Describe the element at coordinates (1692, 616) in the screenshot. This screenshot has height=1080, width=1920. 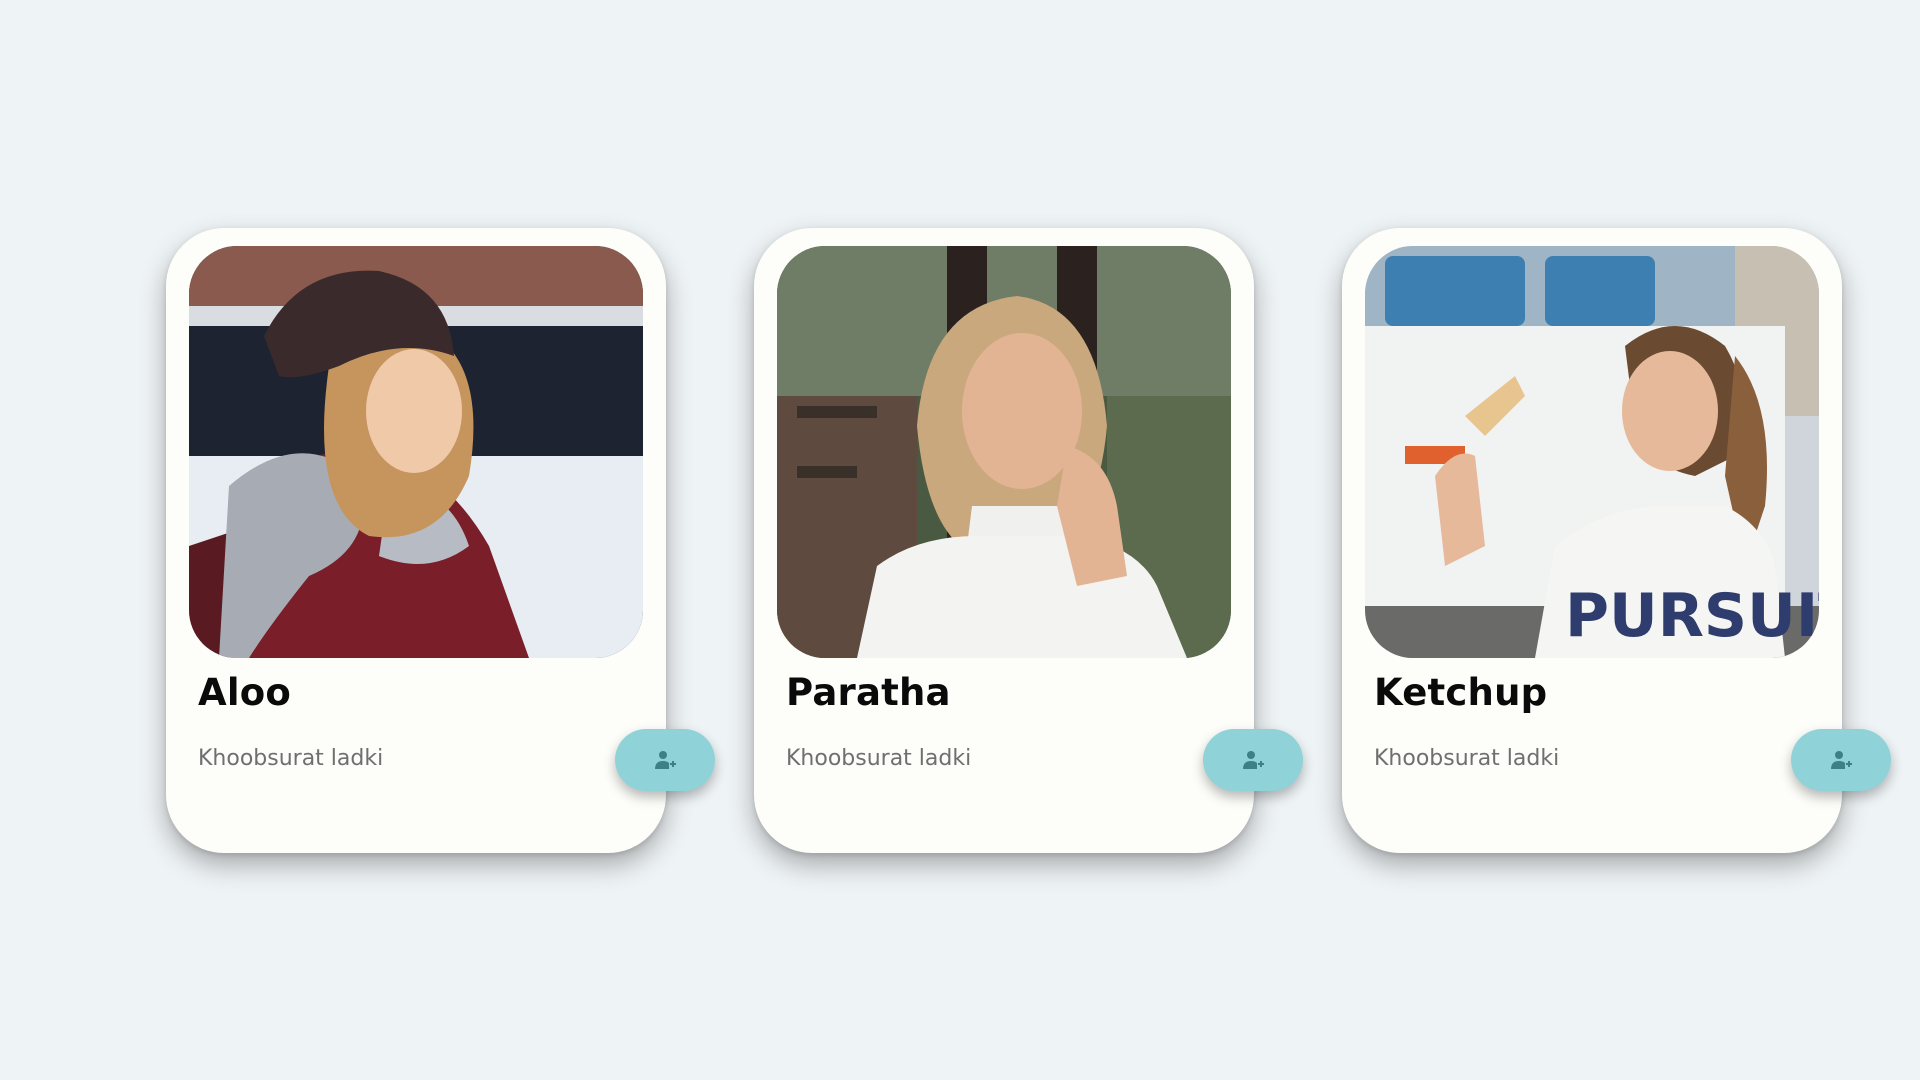
I see `svg-text: PURSUIT` at that location.